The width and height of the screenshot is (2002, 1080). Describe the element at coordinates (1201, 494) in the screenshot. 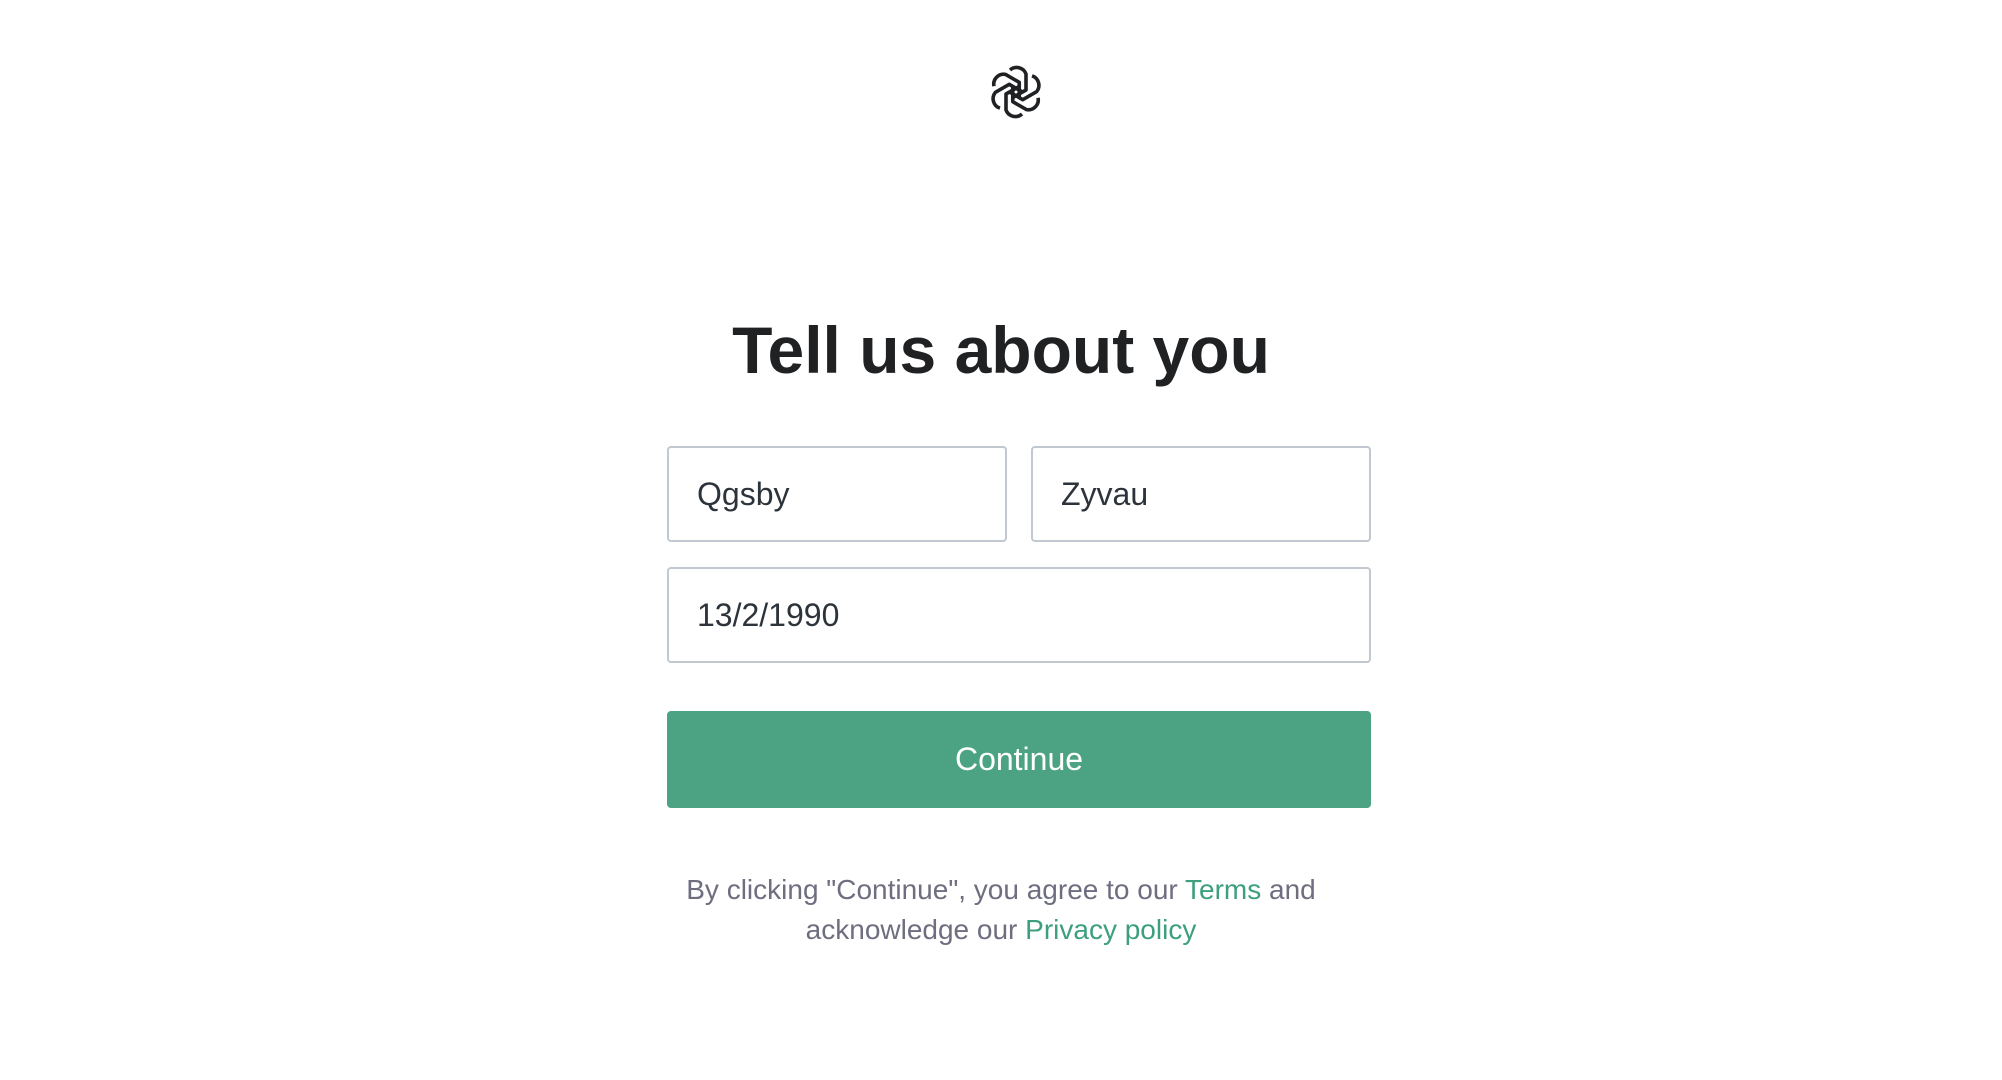

I see `last-name-input` at that location.